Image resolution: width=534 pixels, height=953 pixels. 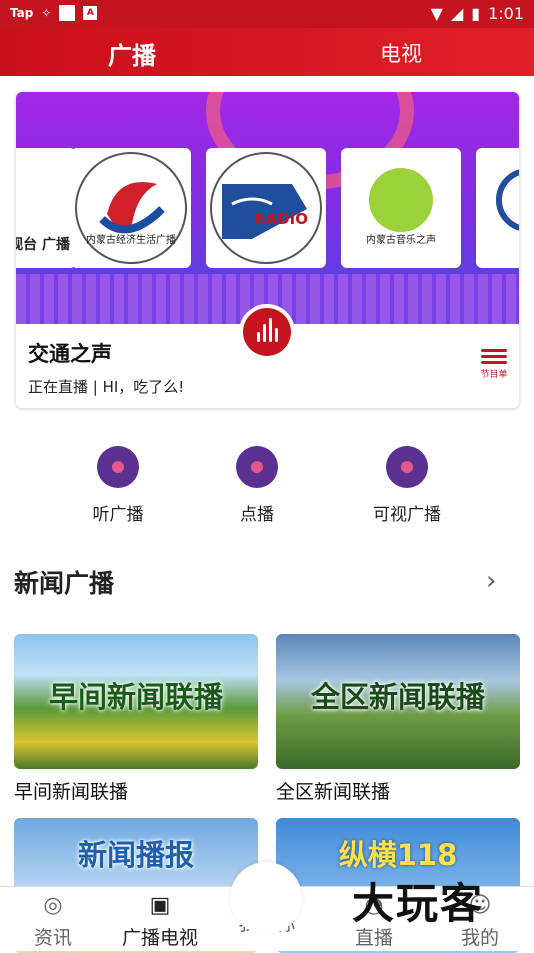 What do you see at coordinates (53, 905) in the screenshot?
I see `planet-icon: ◎` at bounding box center [53, 905].